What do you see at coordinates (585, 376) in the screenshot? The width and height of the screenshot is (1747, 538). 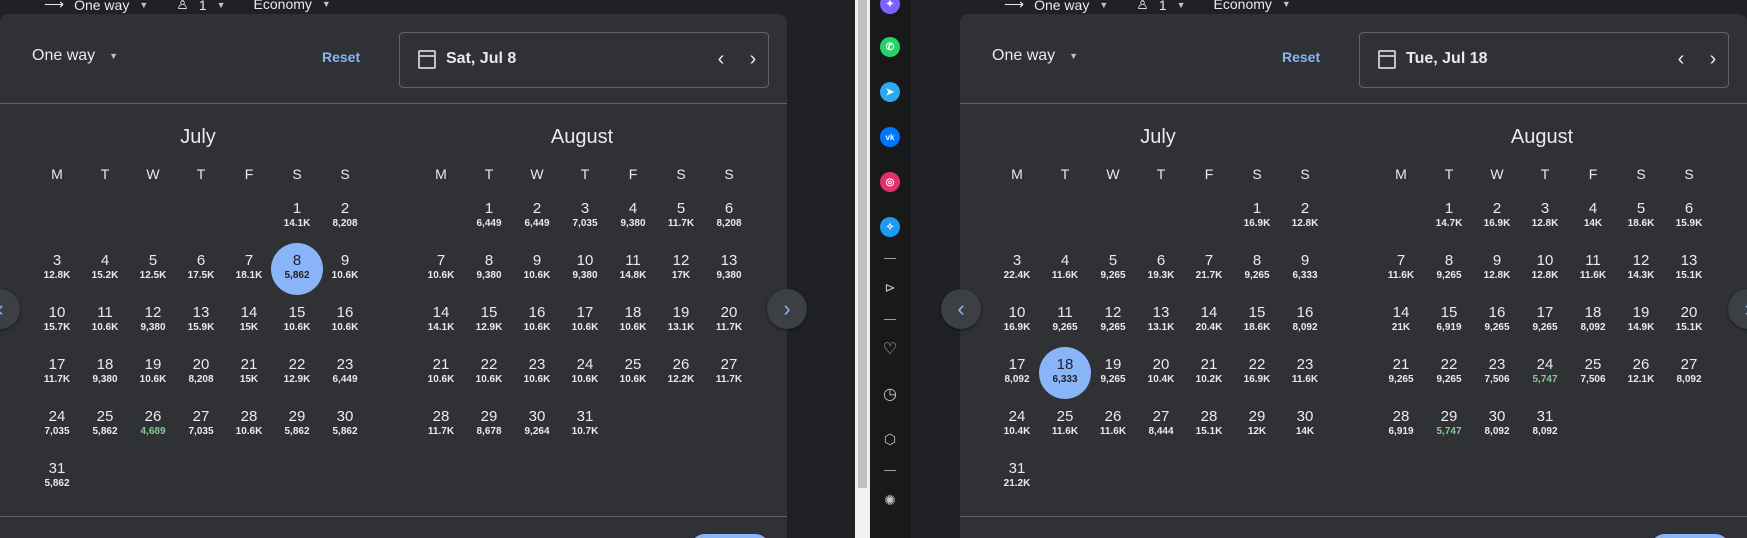 I see `day-cell: 24 10.6K` at bounding box center [585, 376].